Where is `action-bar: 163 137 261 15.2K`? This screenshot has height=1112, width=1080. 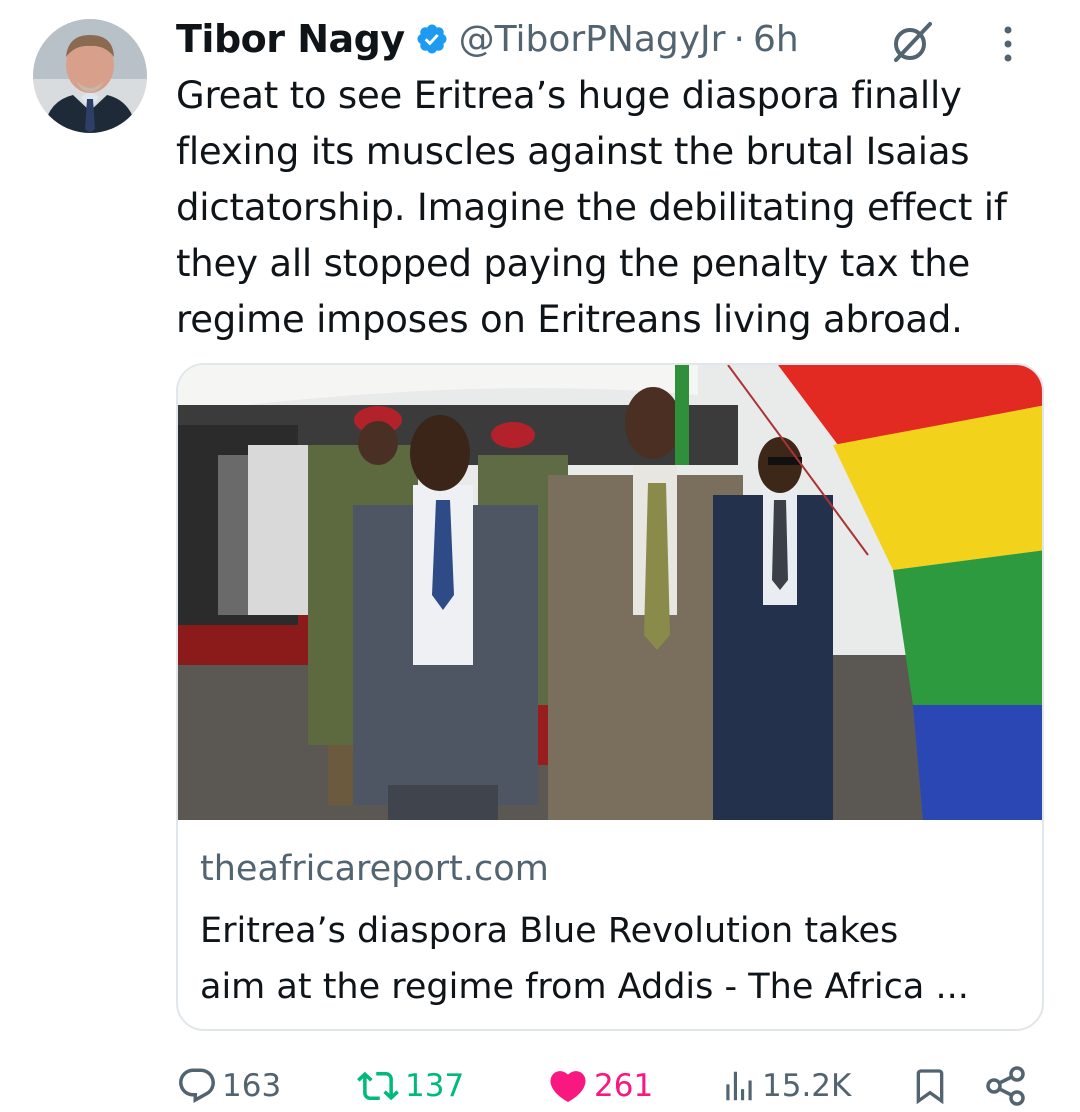 action-bar: 163 137 261 15.2K is located at coordinates (540, 1086).